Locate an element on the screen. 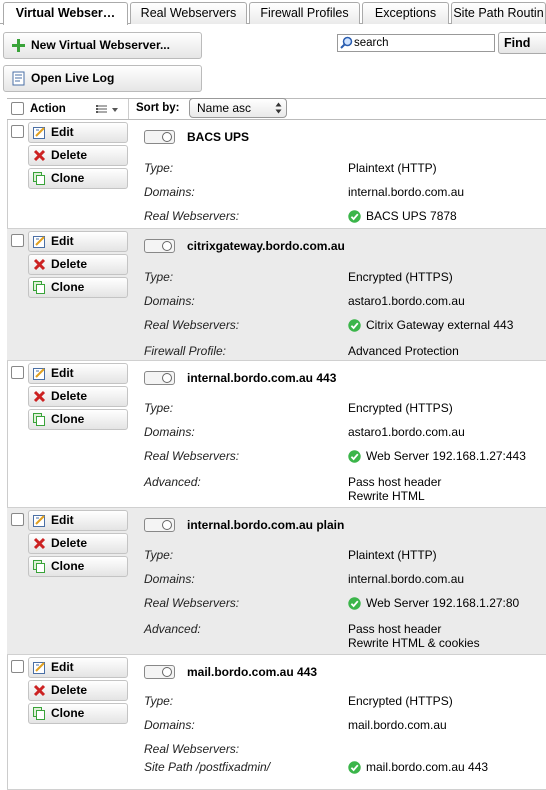  sort-select-value: Name asc is located at coordinates (224, 108).